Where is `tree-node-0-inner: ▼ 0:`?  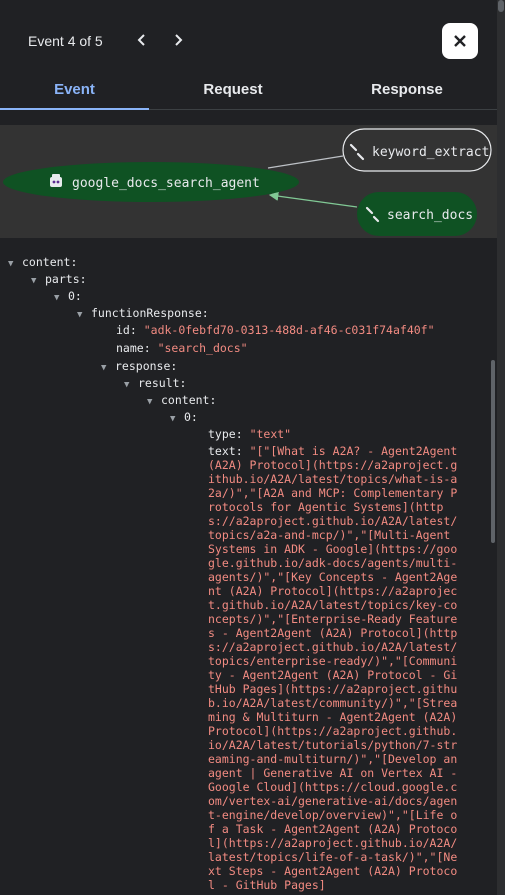
tree-node-0-inner: ▼ 0: is located at coordinates (184, 418).